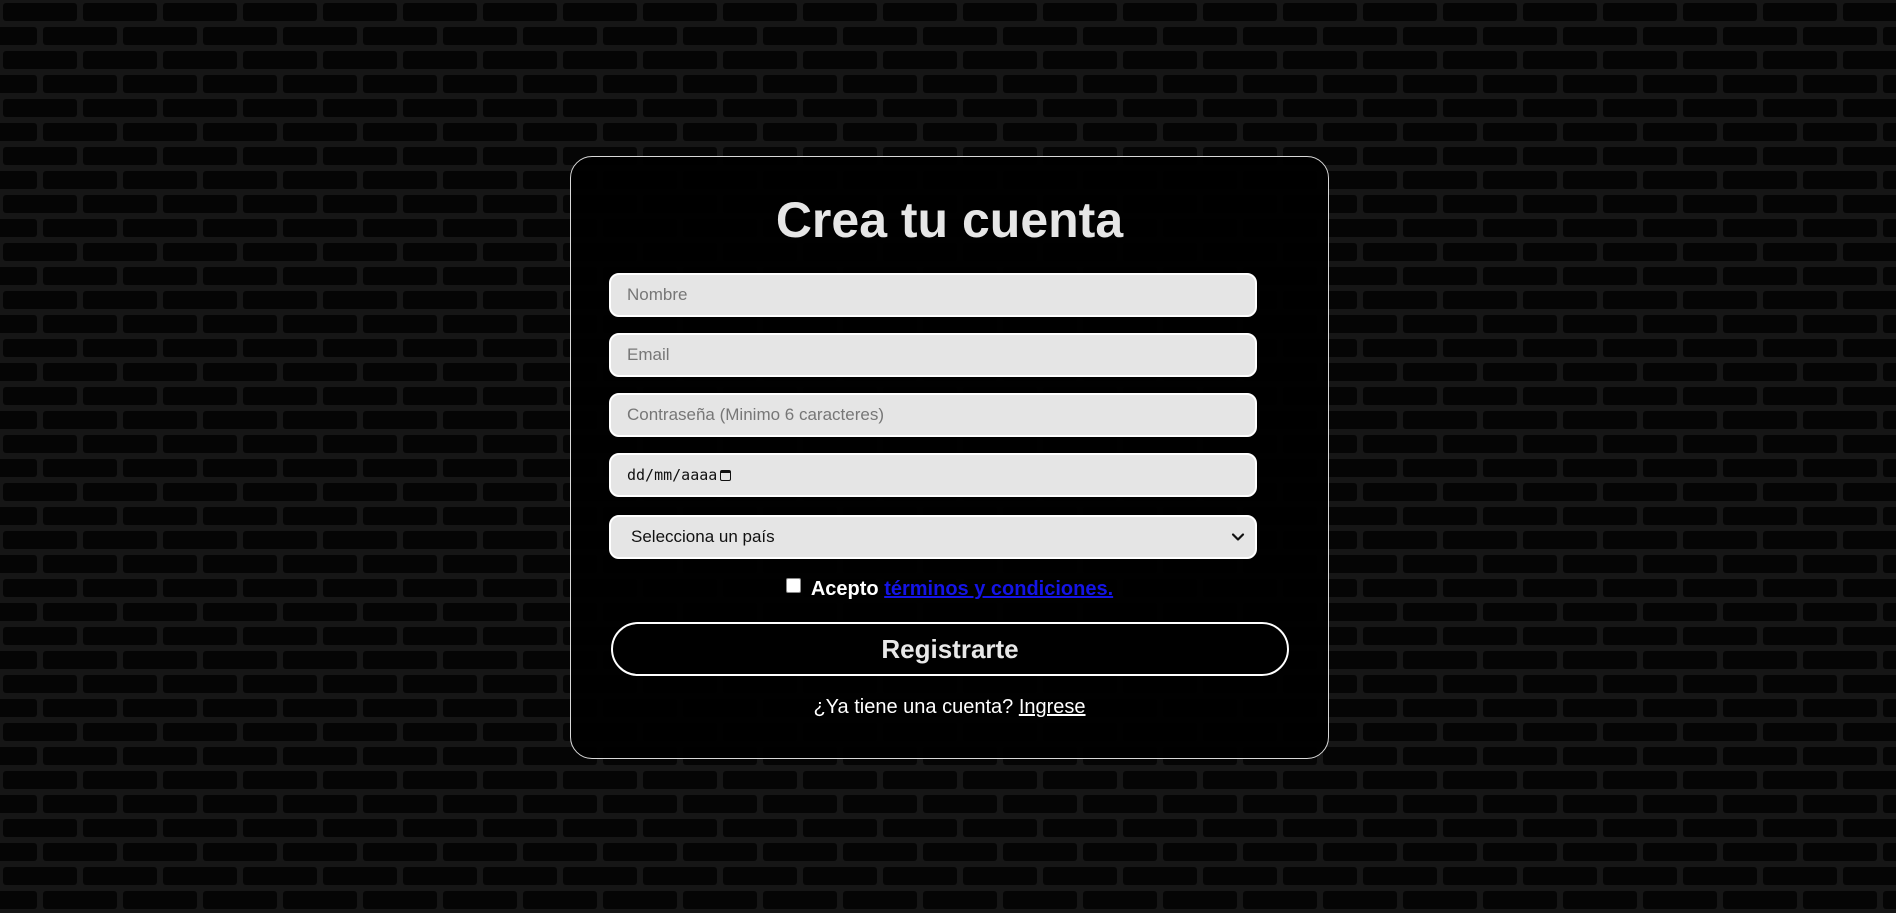 Image resolution: width=1896 pixels, height=913 pixels. I want to click on password-input, so click(933, 415).